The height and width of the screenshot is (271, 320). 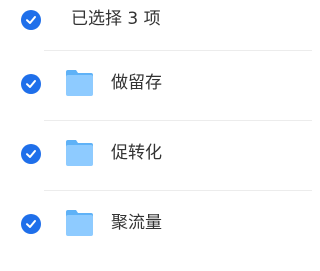 I want to click on folder-name: 做留存, so click(x=136, y=83).